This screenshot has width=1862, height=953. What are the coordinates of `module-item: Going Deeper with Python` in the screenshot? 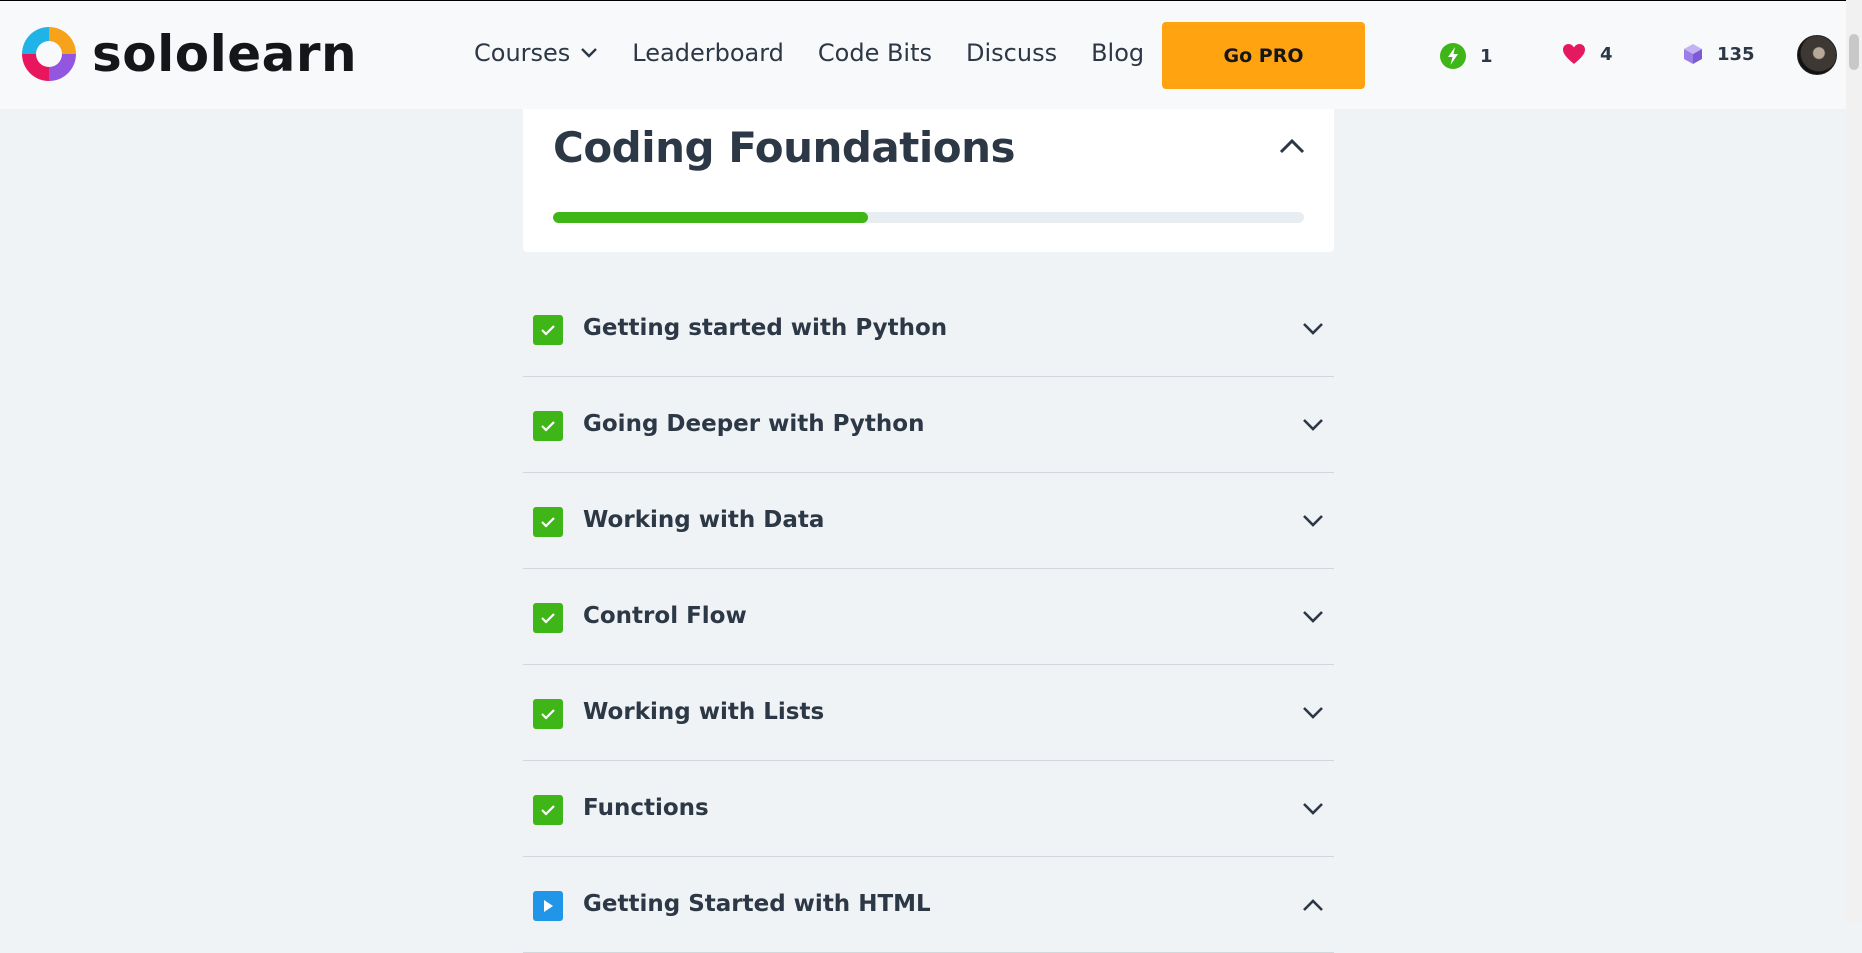 It's located at (928, 425).